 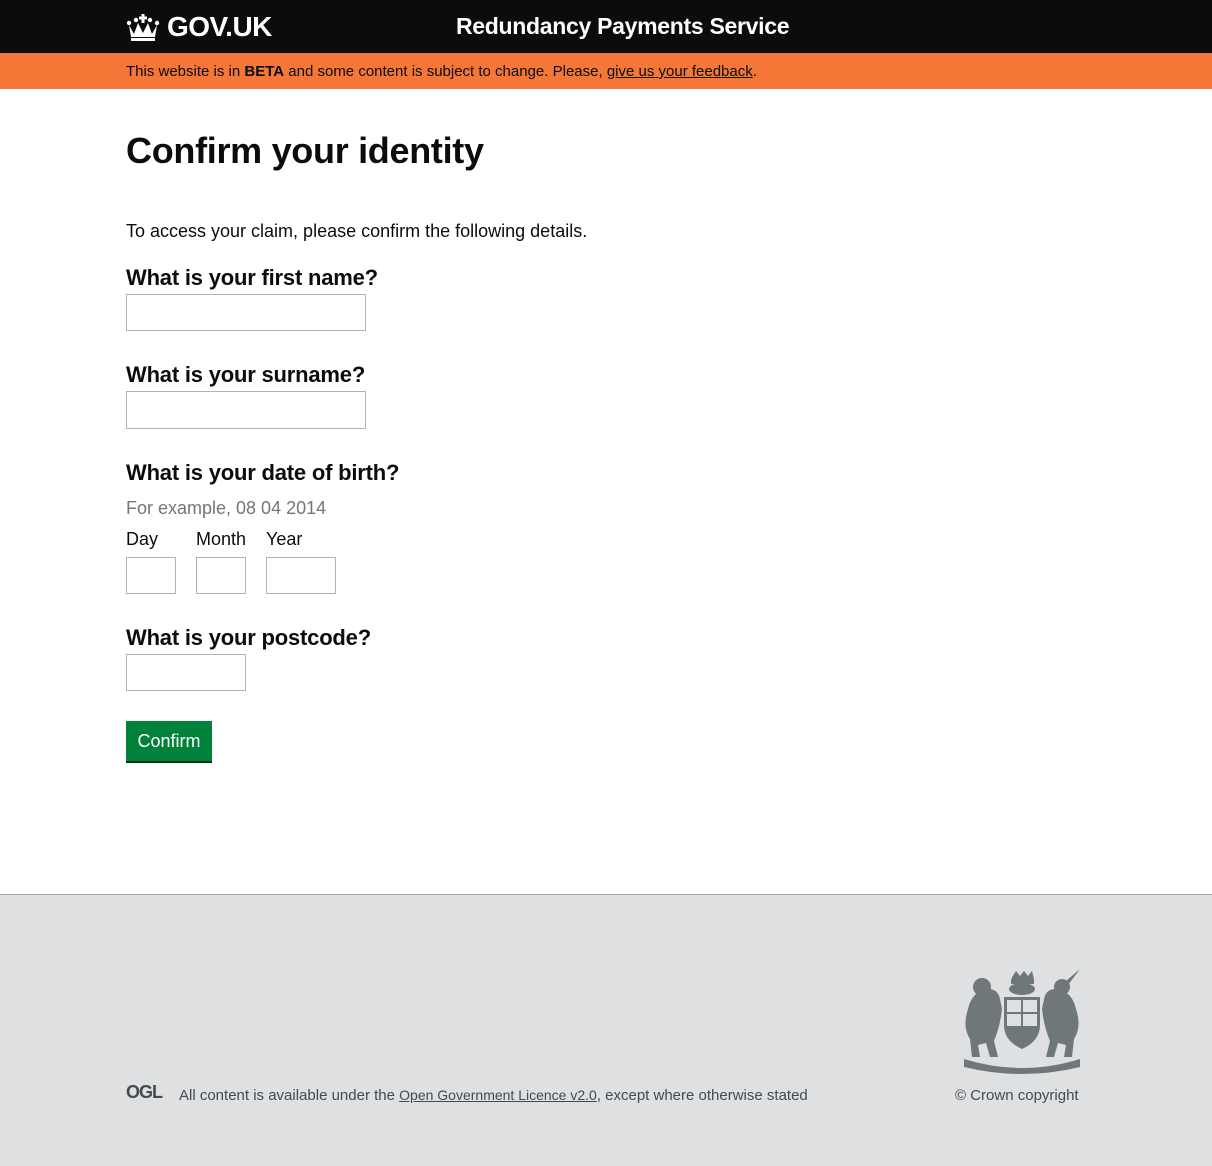 I want to click on royal-coat-of-arms-icon, so click(x=1022, y=1021).